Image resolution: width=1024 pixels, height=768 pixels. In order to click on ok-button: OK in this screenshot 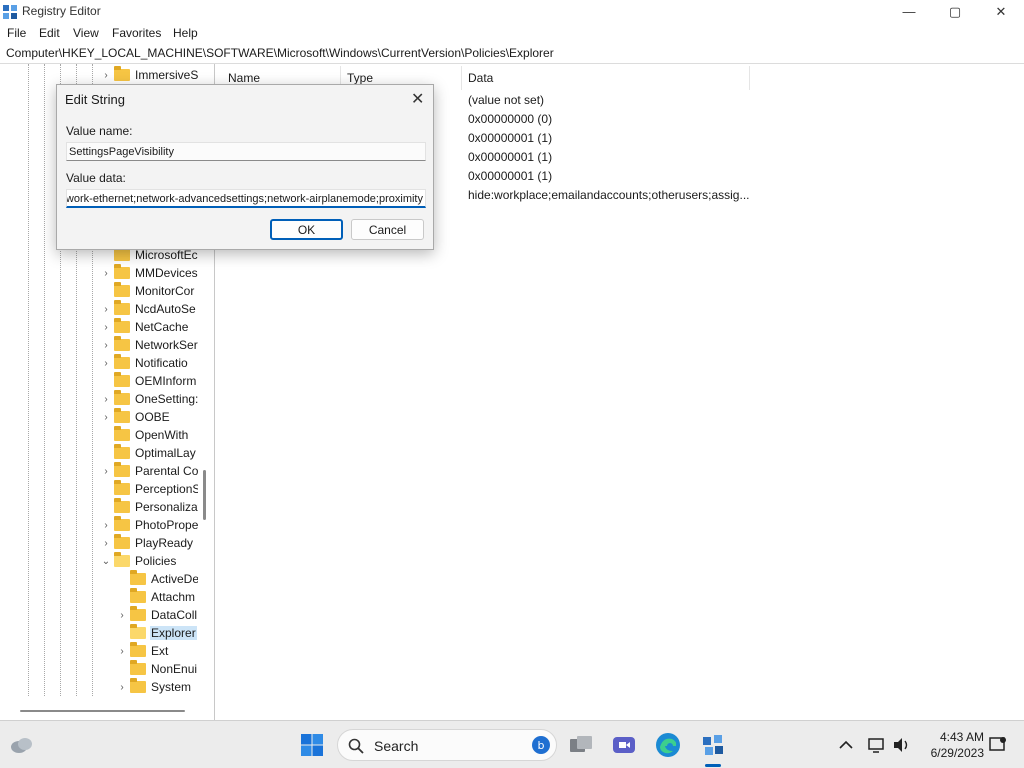, I will do `click(306, 229)`.